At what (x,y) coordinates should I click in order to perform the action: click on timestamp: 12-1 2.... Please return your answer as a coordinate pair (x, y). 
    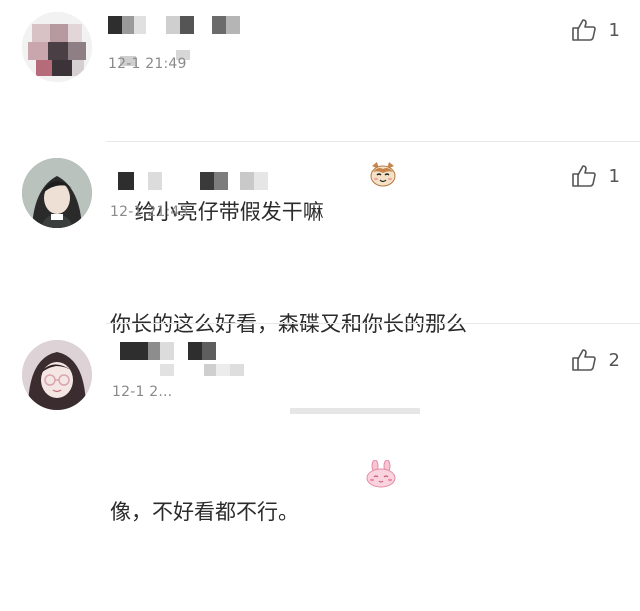
    Looking at the image, I should click on (142, 392).